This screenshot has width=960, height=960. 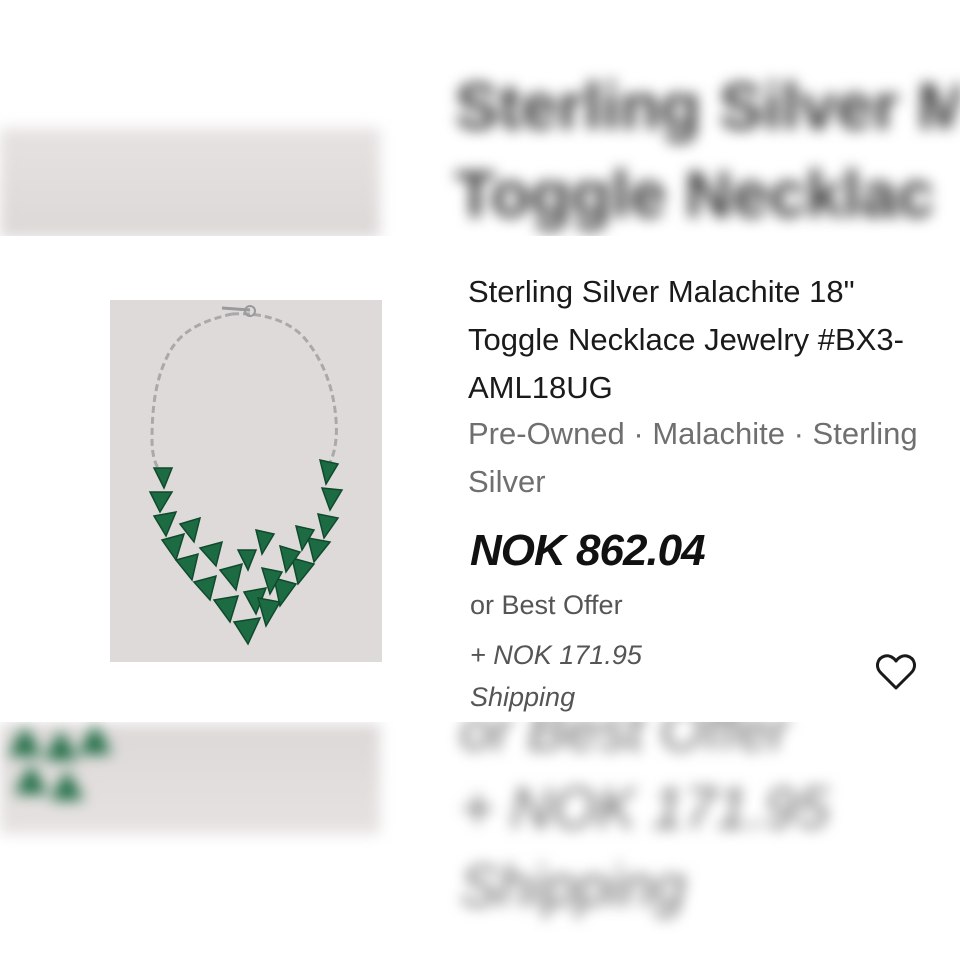 I want to click on best-offer-label: or Best Offer, so click(x=546, y=605).